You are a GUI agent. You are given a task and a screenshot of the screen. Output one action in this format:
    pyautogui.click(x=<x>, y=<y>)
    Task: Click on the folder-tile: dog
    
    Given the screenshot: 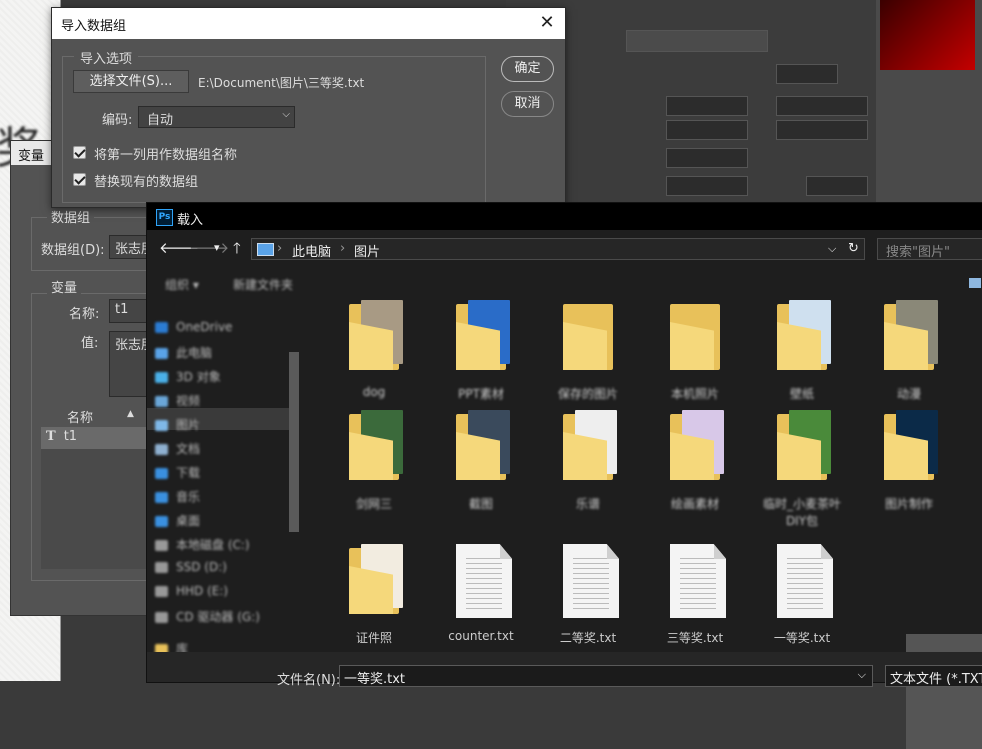 What is the action you would take?
    pyautogui.click(x=374, y=355)
    